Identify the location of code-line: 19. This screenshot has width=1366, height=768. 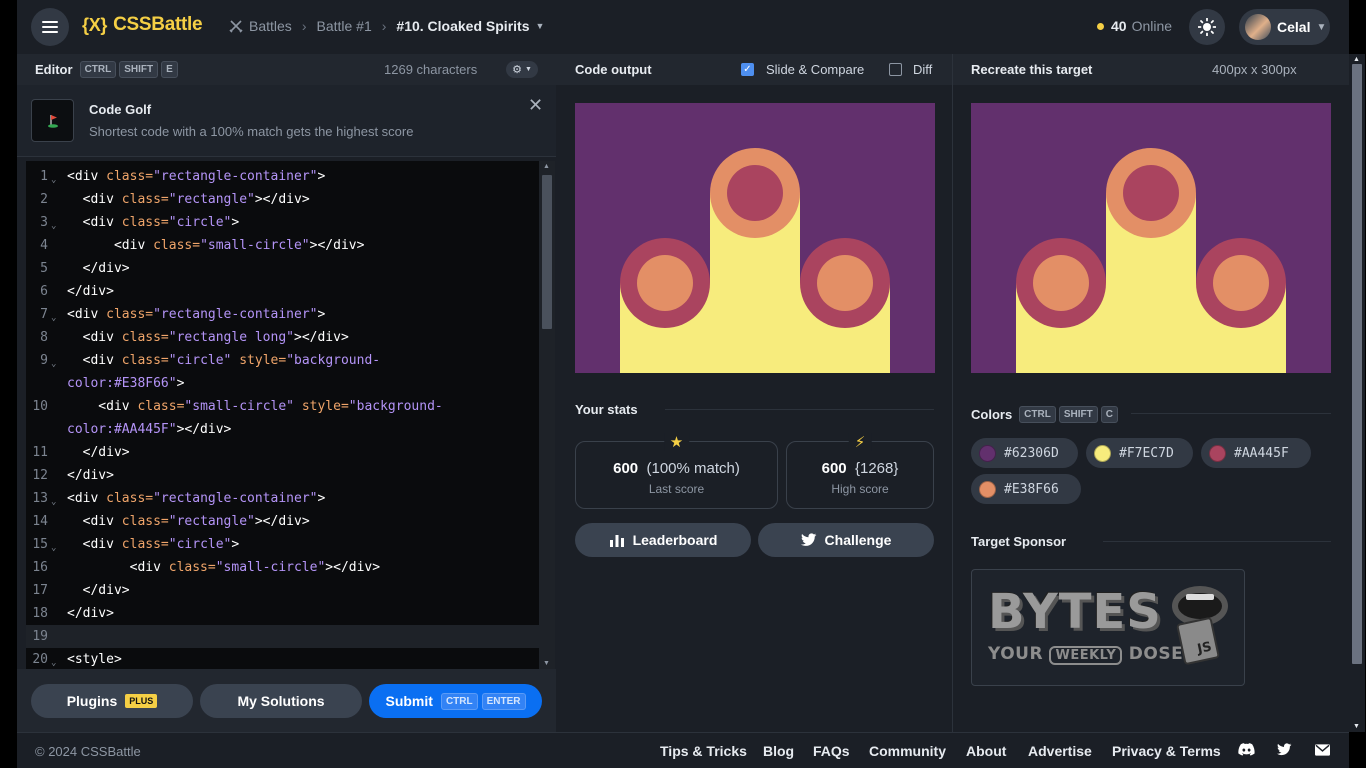
(282, 636).